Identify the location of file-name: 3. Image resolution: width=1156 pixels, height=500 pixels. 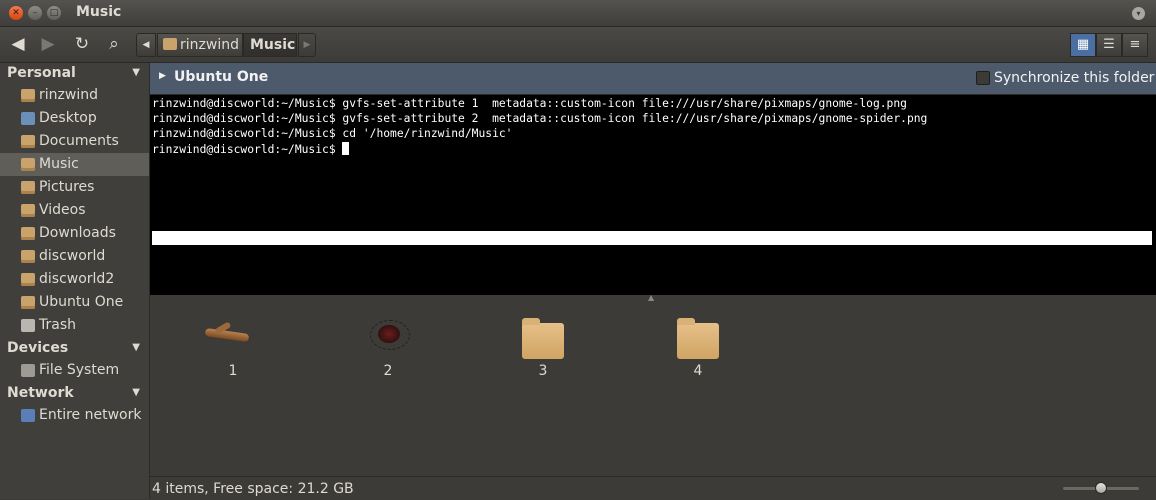
(543, 371).